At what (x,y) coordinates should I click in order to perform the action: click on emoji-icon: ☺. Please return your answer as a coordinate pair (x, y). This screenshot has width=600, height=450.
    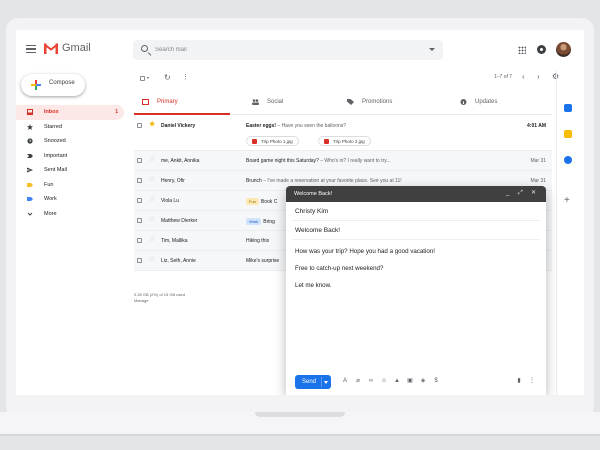
    Looking at the image, I should click on (384, 381).